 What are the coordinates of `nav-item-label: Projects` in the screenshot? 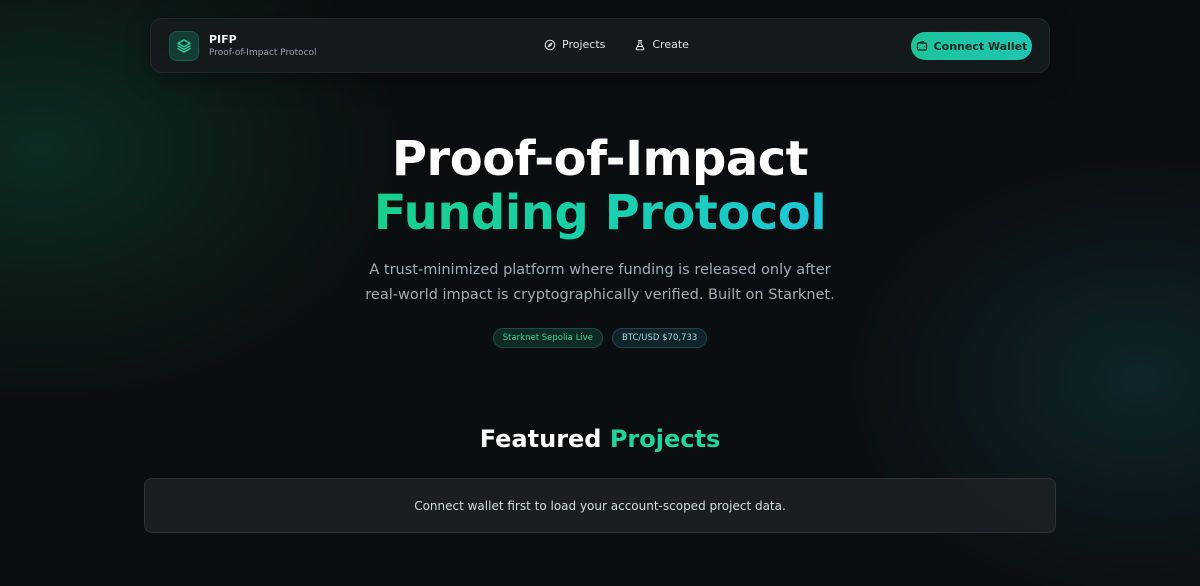 It's located at (584, 44).